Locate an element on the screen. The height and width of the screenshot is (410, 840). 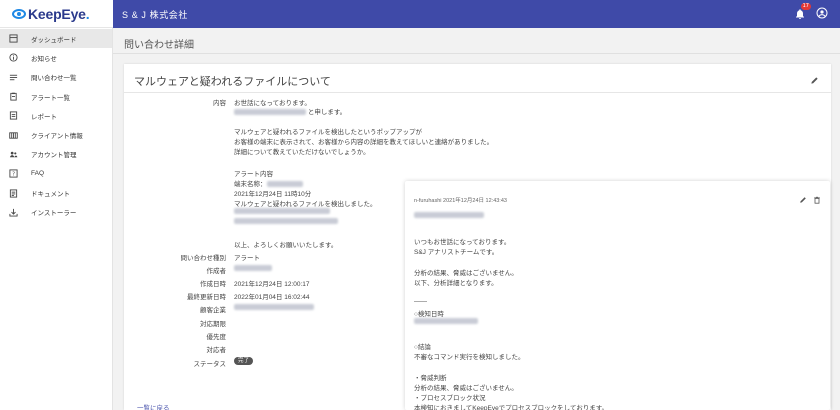
reply-line: いつもお世話になっております。 is located at coordinates (462, 242).